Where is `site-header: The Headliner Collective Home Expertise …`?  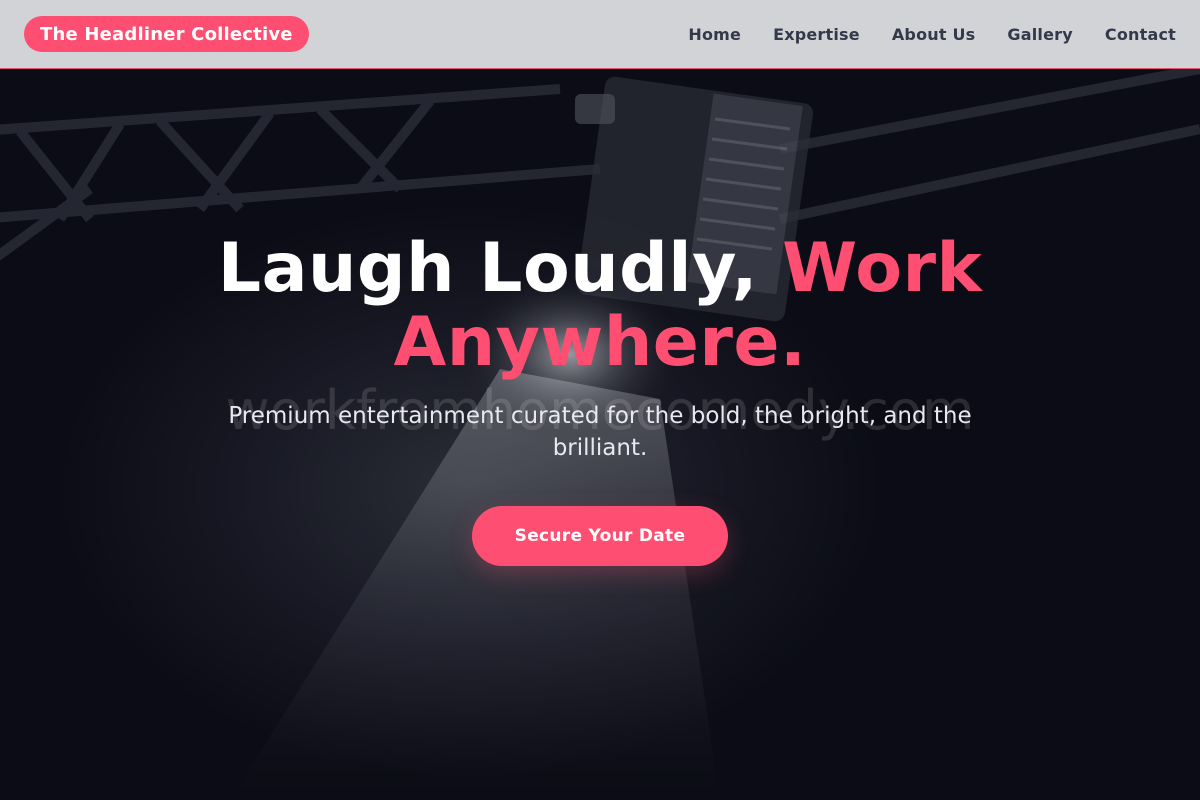
site-header: The Headliner Collective Home Expertise … is located at coordinates (600, 34).